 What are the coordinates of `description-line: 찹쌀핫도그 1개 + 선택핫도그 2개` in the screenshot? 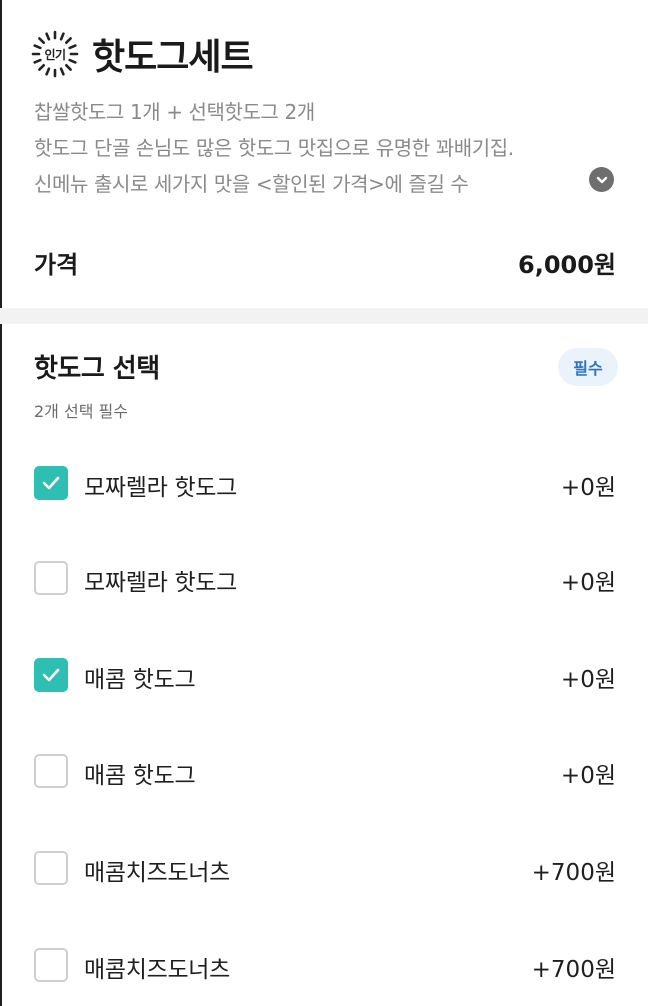 It's located at (174, 112).